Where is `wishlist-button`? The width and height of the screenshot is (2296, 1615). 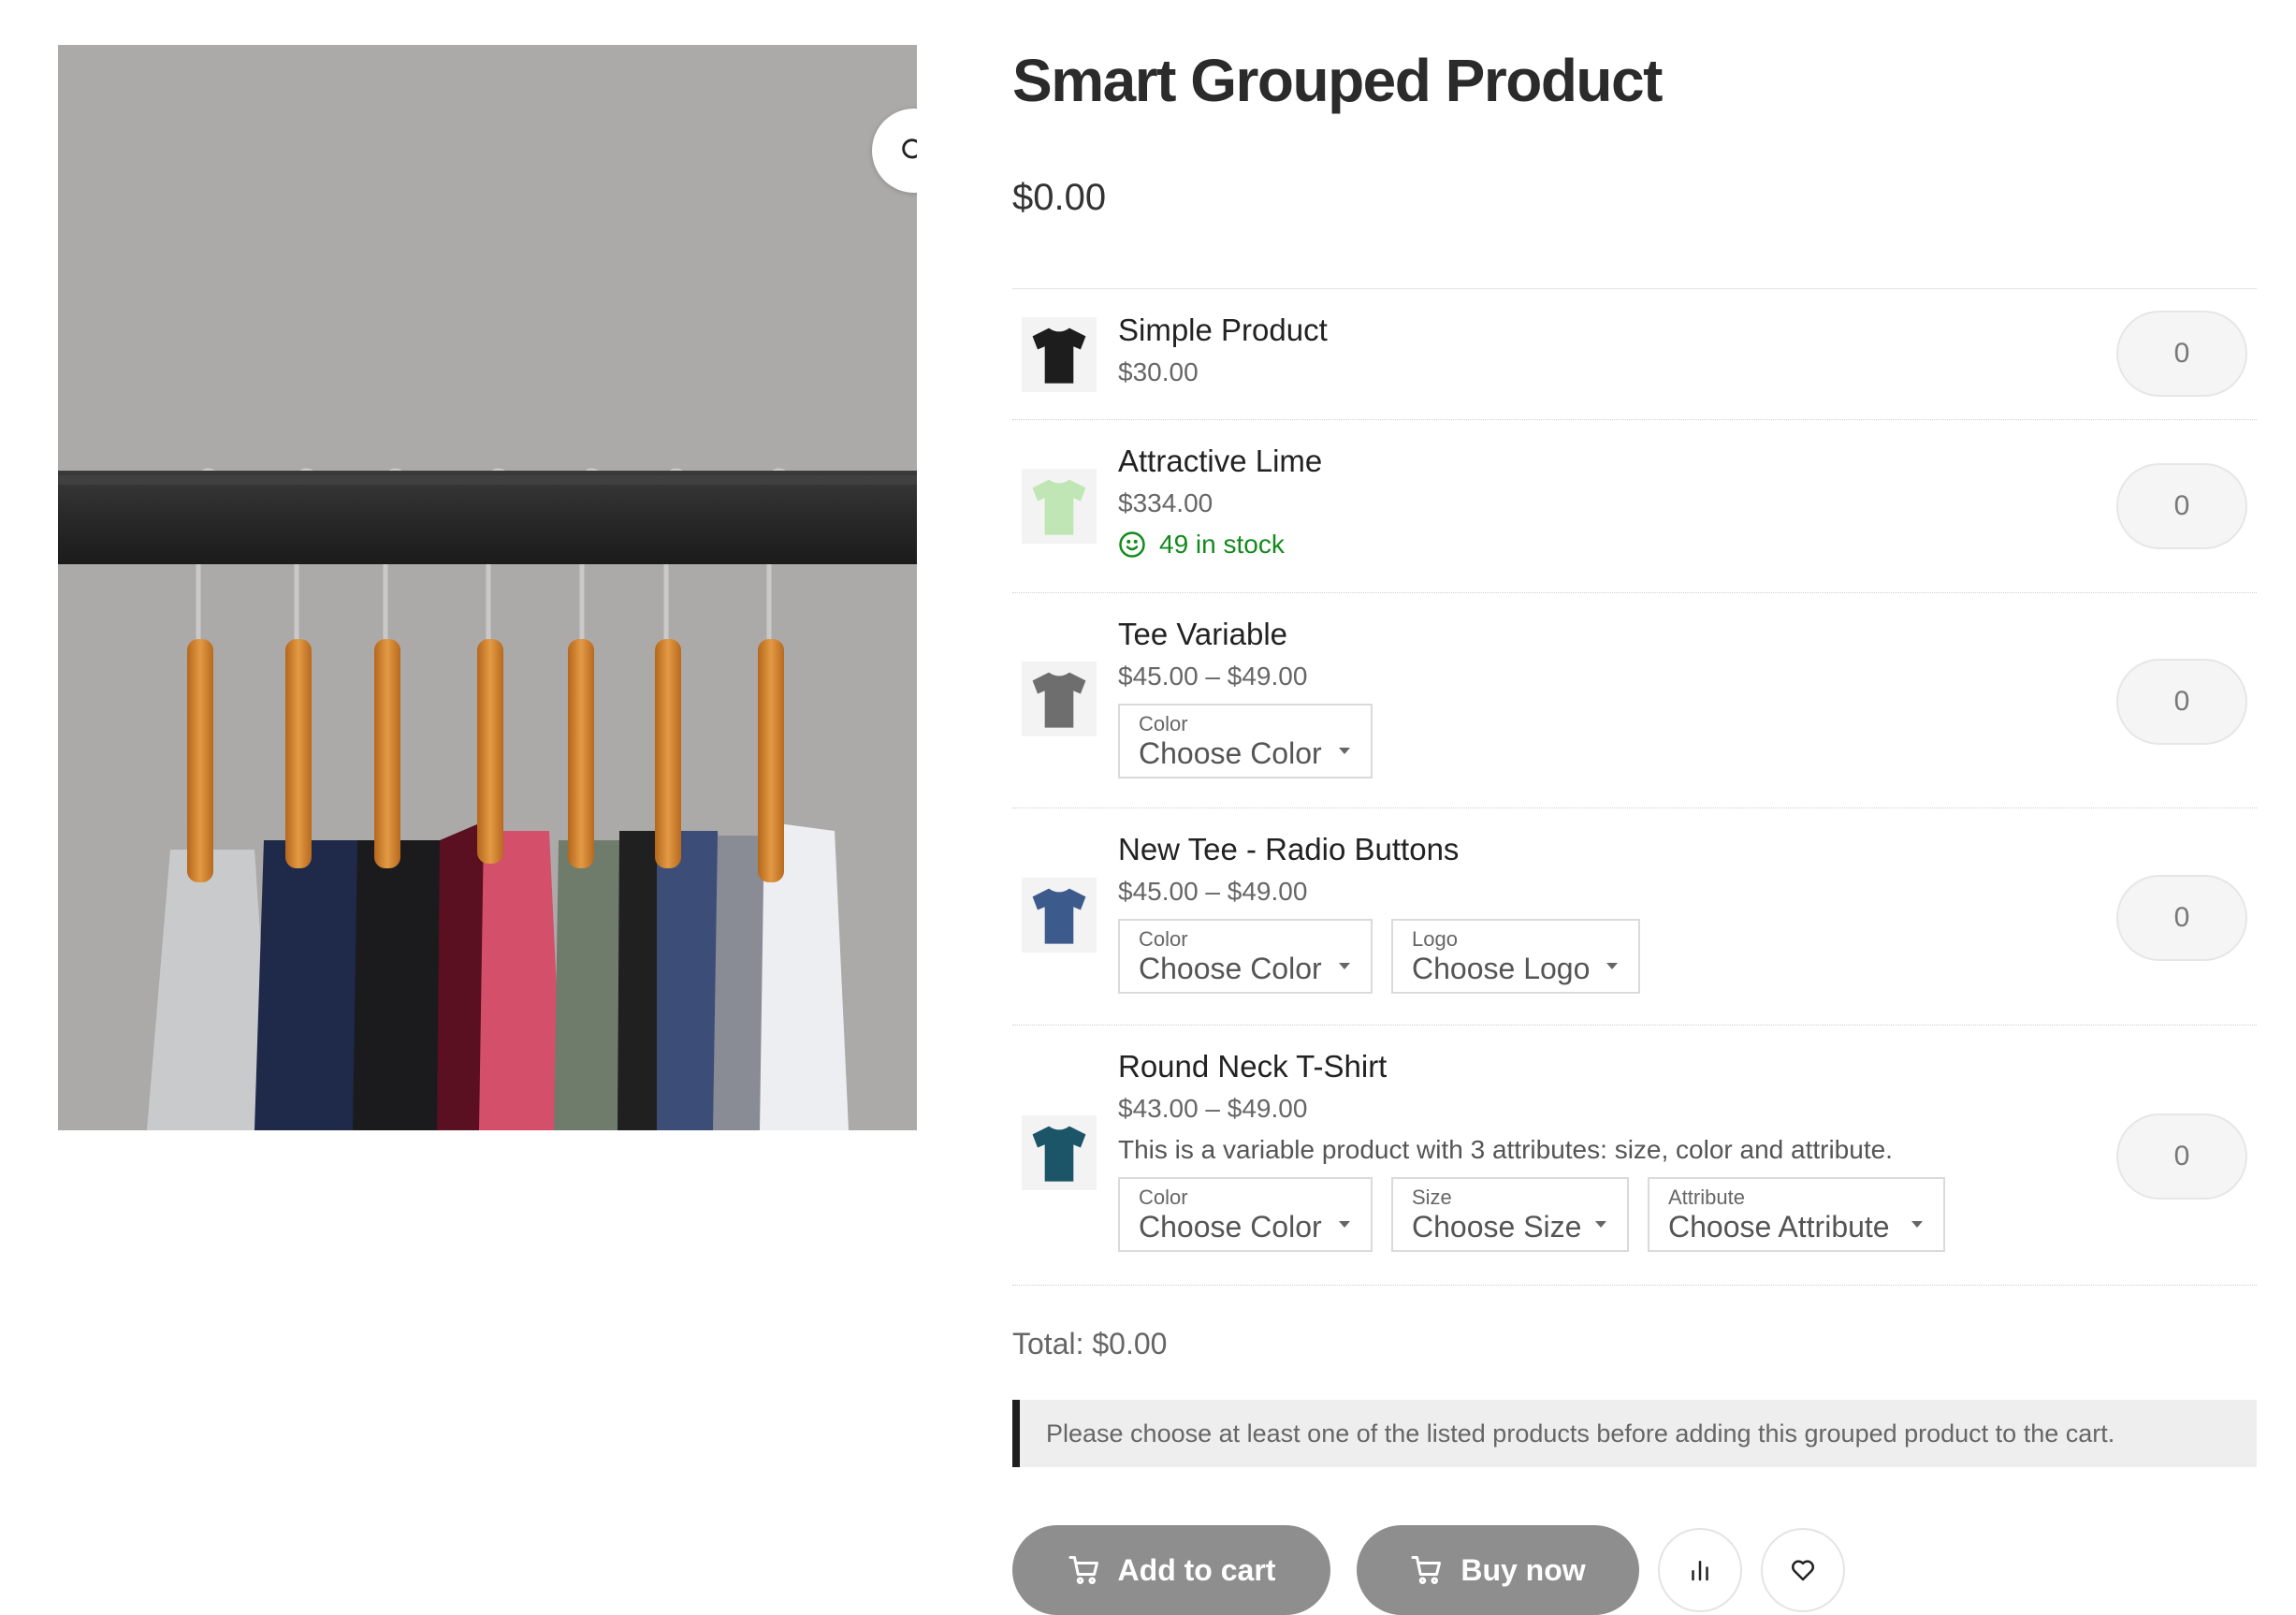 wishlist-button is located at coordinates (1803, 1570).